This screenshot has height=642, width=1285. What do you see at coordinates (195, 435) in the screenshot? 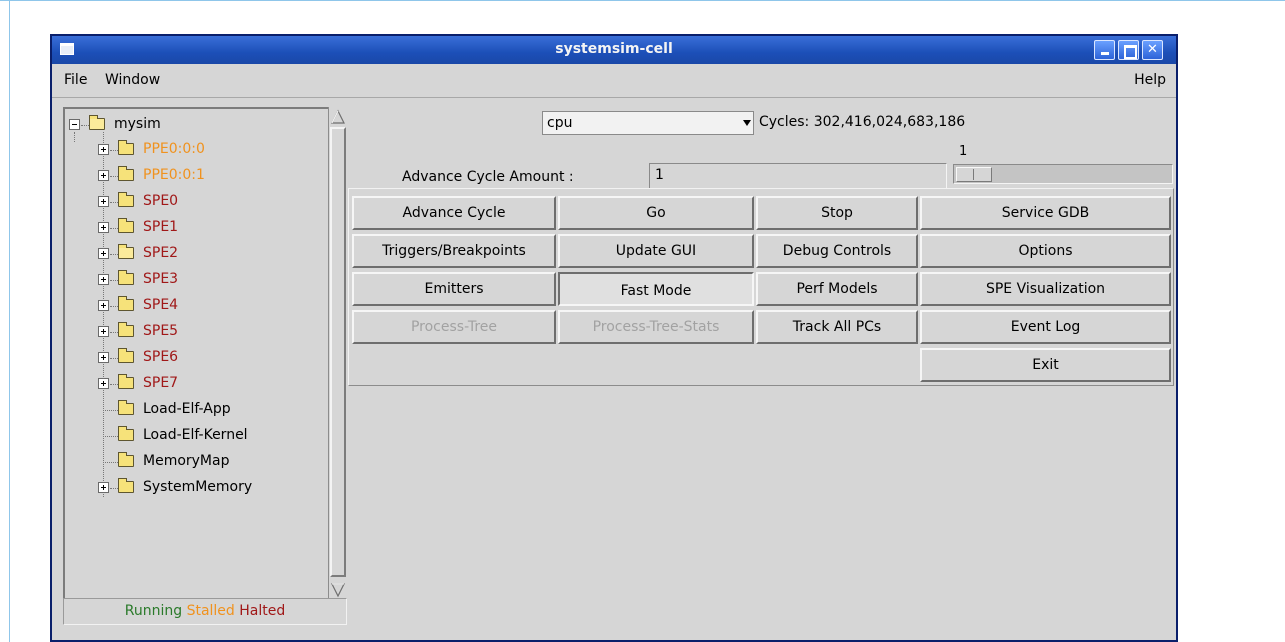
I see `tree-item-label: Load-Elf-Kernel` at bounding box center [195, 435].